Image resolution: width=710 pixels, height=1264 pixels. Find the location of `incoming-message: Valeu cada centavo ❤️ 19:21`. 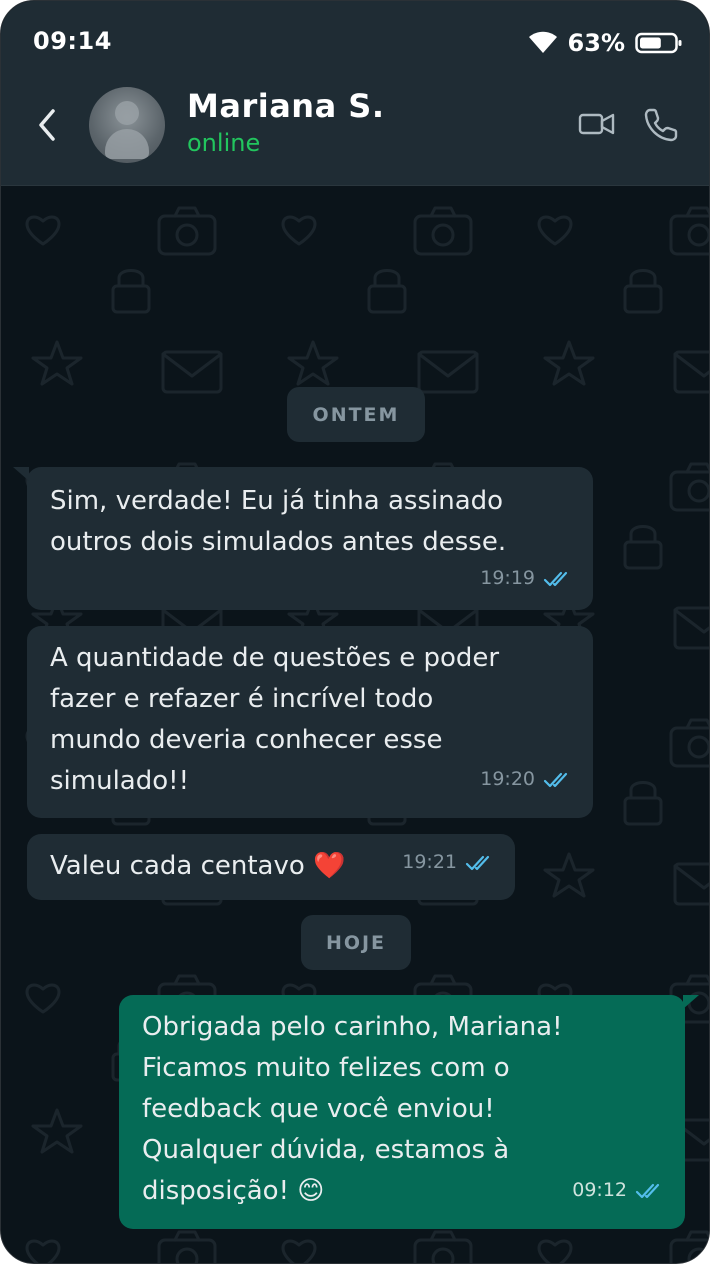

incoming-message: Valeu cada centavo ❤️ 19:21 is located at coordinates (271, 867).